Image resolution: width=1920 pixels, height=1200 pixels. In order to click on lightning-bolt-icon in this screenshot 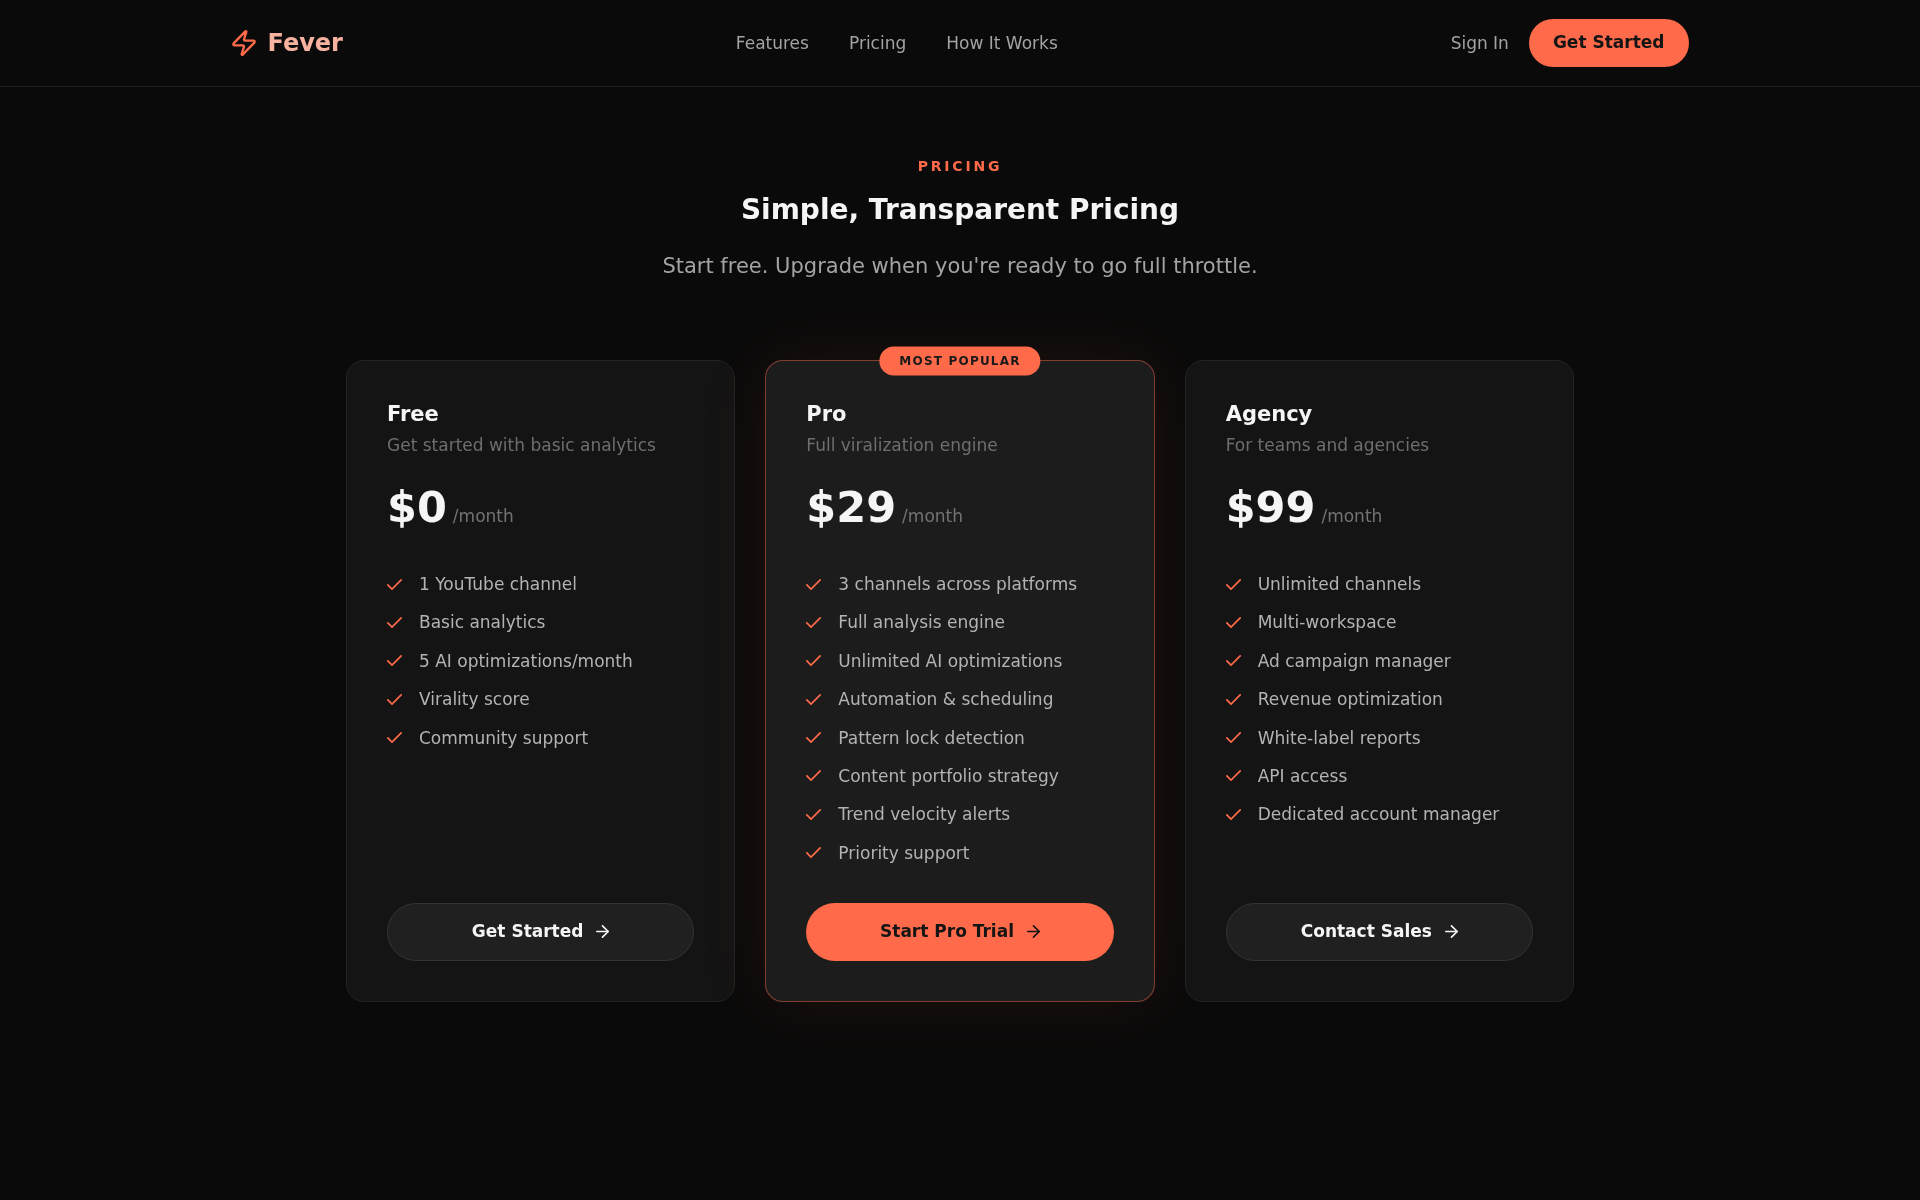, I will do `click(243, 43)`.